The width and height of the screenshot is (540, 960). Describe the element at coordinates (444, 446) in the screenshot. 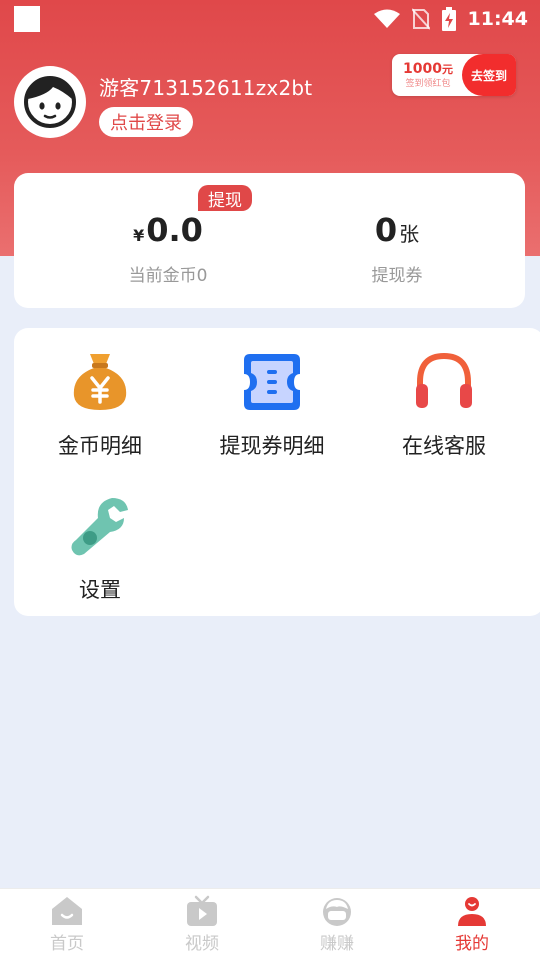

I see `menu-label: 在线客服` at that location.